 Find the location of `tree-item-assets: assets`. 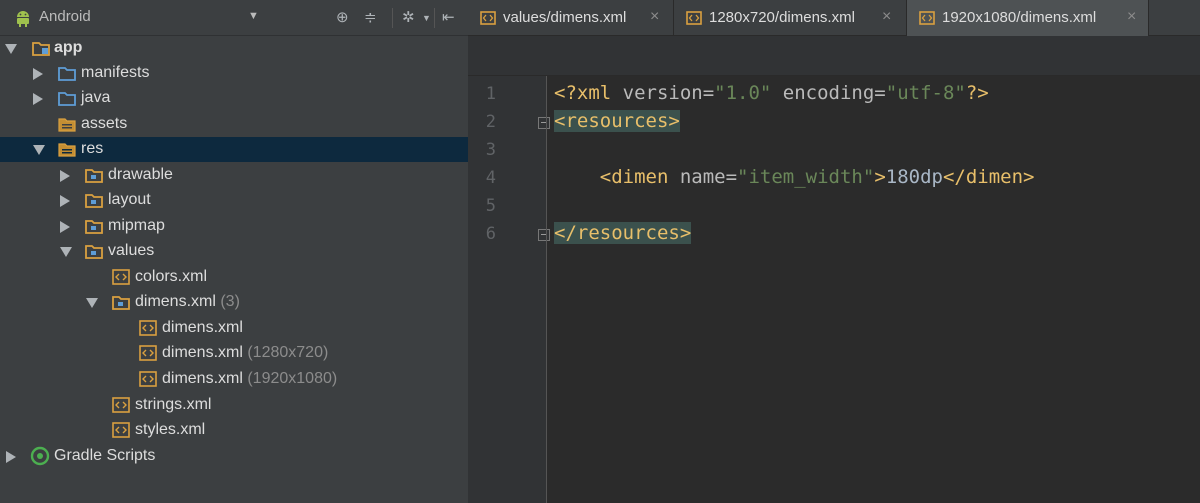

tree-item-assets: assets is located at coordinates (234, 124).